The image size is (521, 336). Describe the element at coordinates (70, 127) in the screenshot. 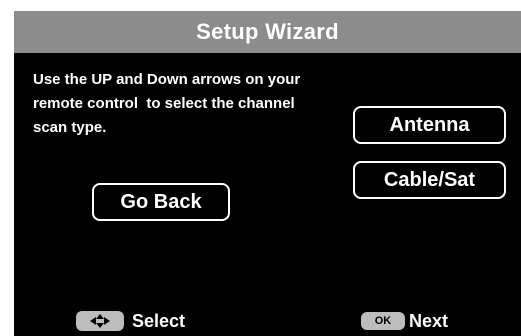

I see `instructions-line-3: scan type.` at that location.